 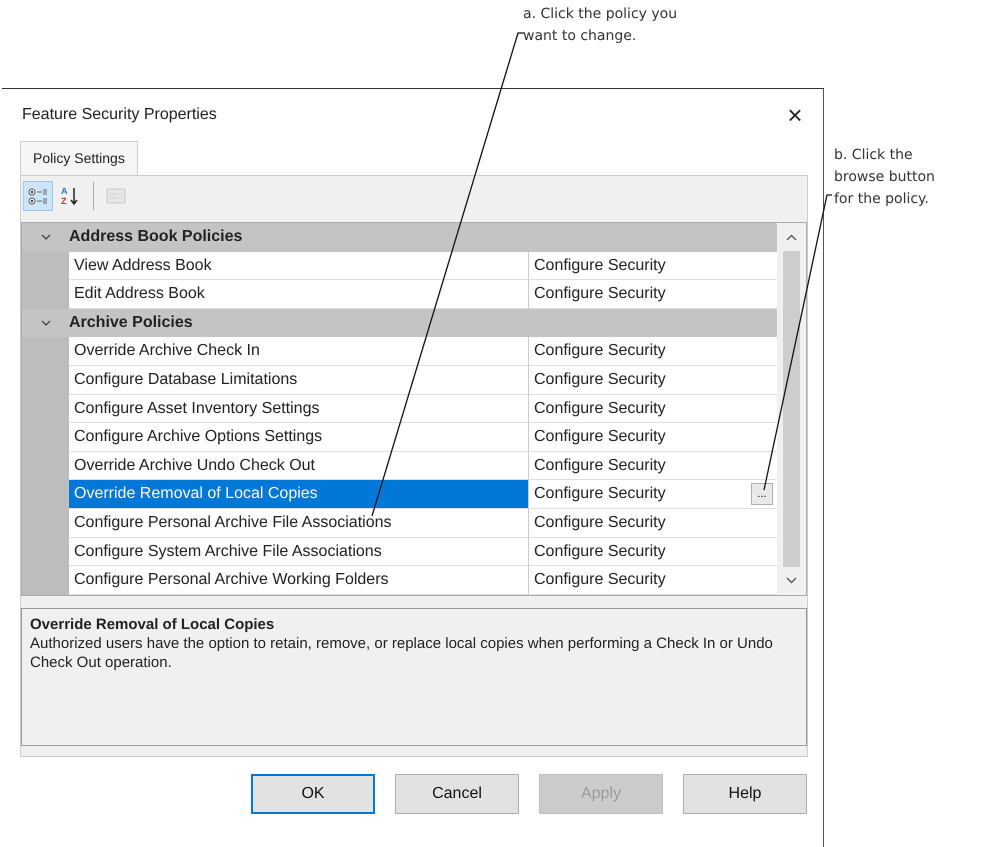 I want to click on callout-text: a. Click the policy you, so click(x=600, y=14).